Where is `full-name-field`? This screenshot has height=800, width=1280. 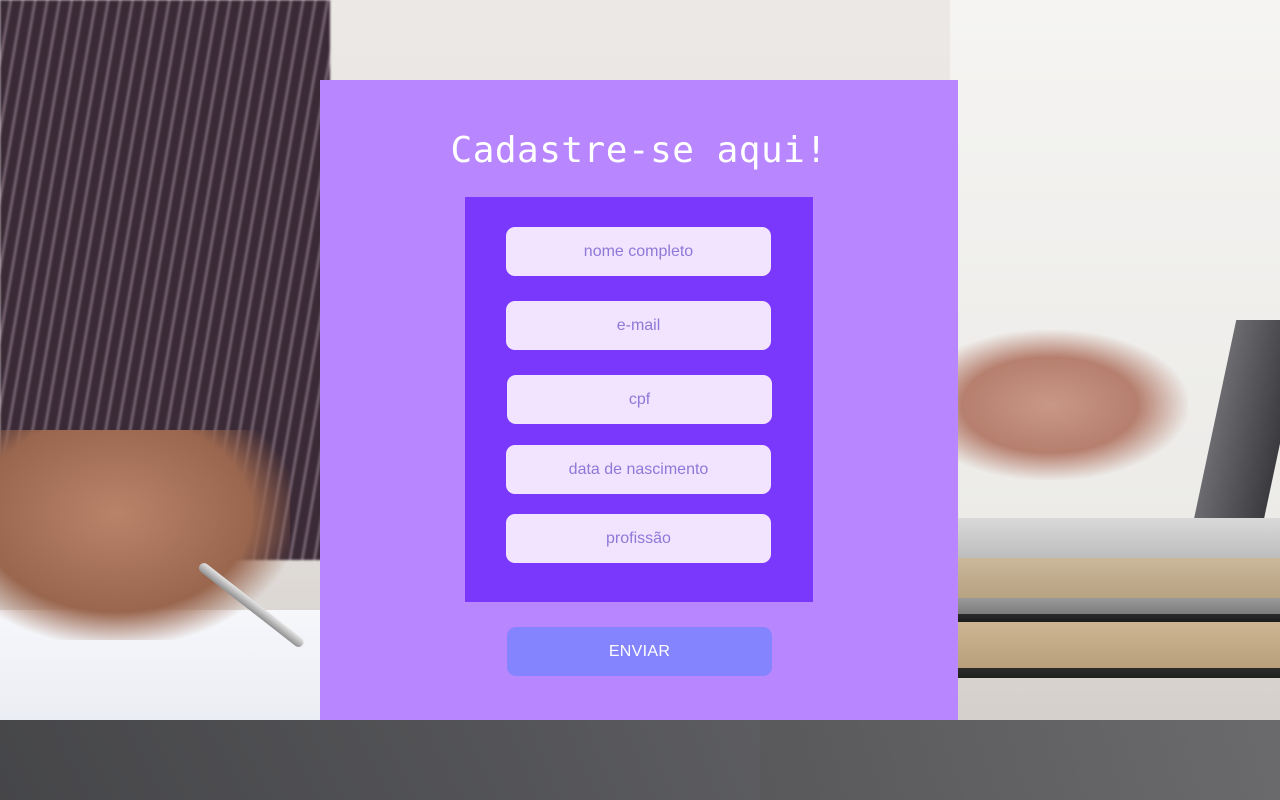 full-name-field is located at coordinates (638, 251).